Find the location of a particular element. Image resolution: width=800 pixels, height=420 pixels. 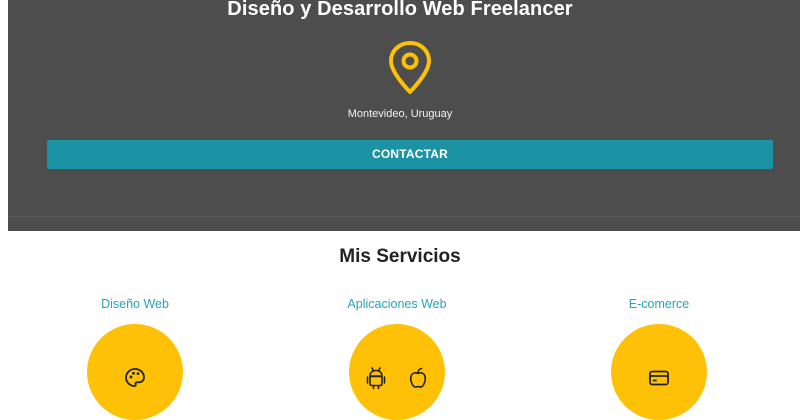

android-icon is located at coordinates (376, 378).